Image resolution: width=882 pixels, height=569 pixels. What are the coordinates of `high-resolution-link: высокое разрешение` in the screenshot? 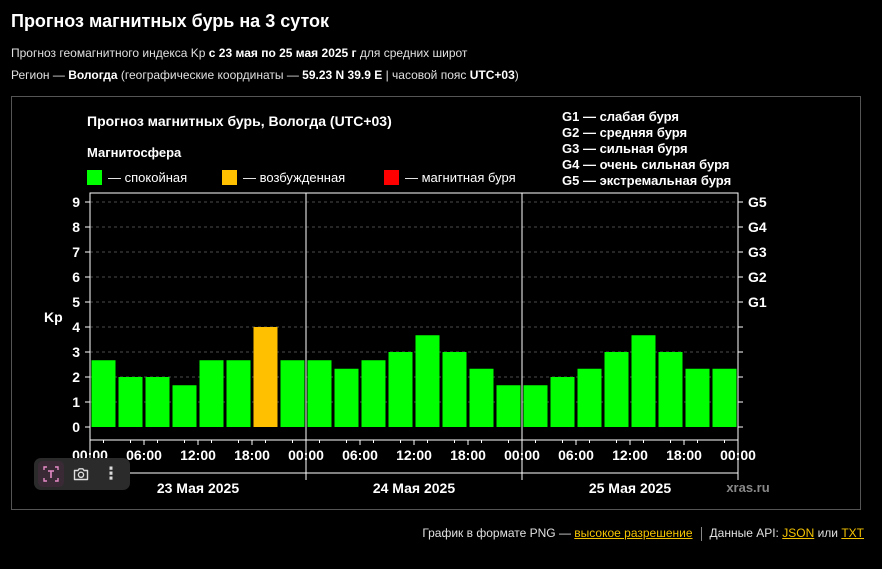 It's located at (633, 533).